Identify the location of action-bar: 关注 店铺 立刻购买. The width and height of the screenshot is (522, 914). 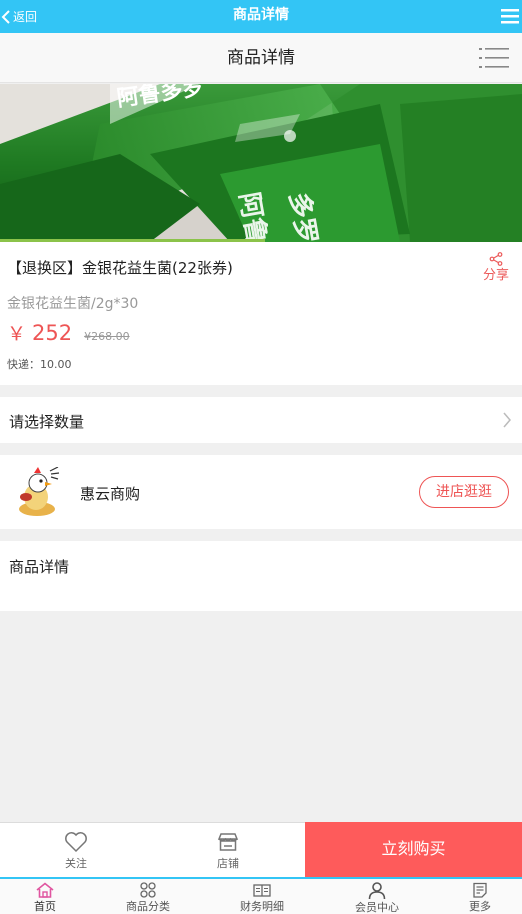
(261, 850).